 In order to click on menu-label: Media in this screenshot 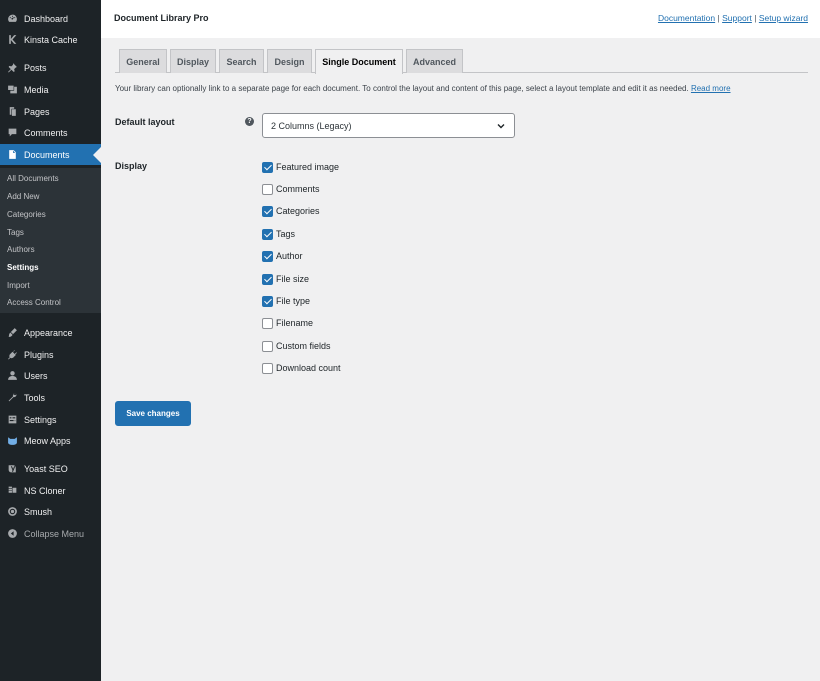, I will do `click(36, 89)`.